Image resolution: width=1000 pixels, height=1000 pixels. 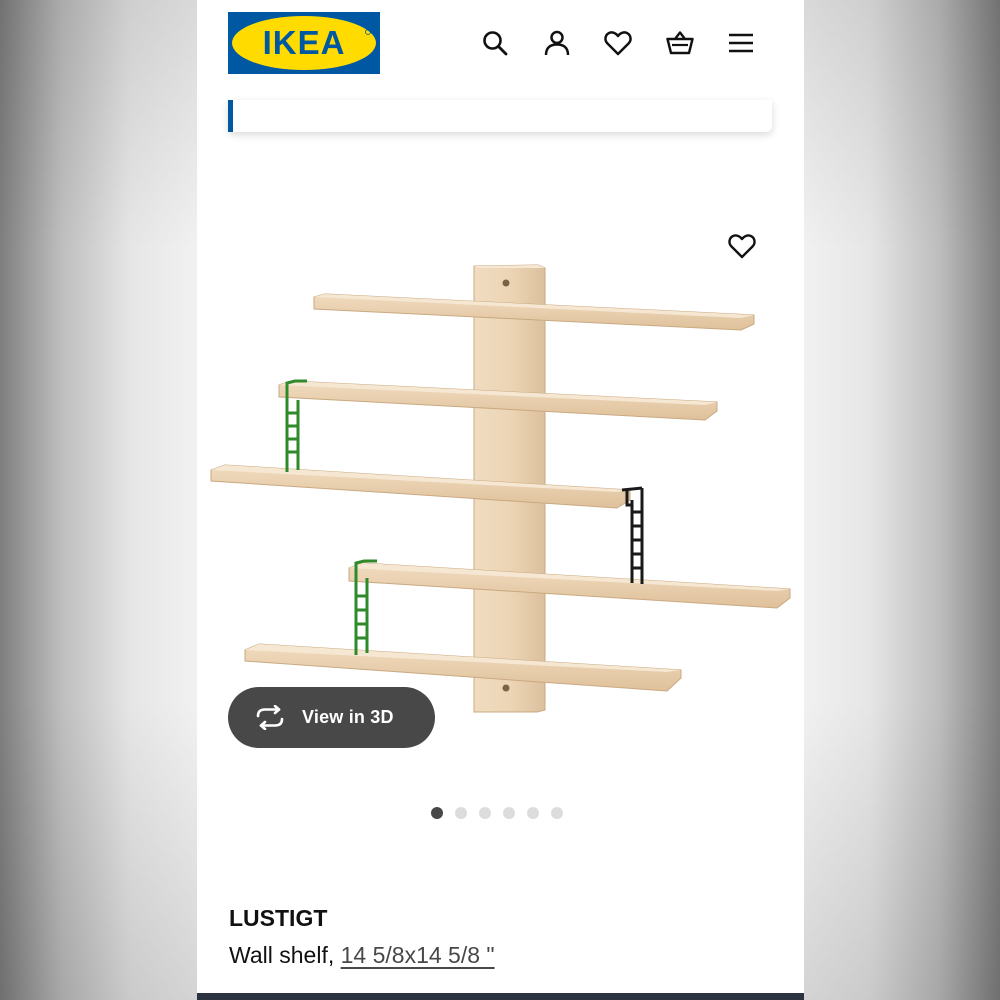 I want to click on user-icon, so click(x=557, y=43).